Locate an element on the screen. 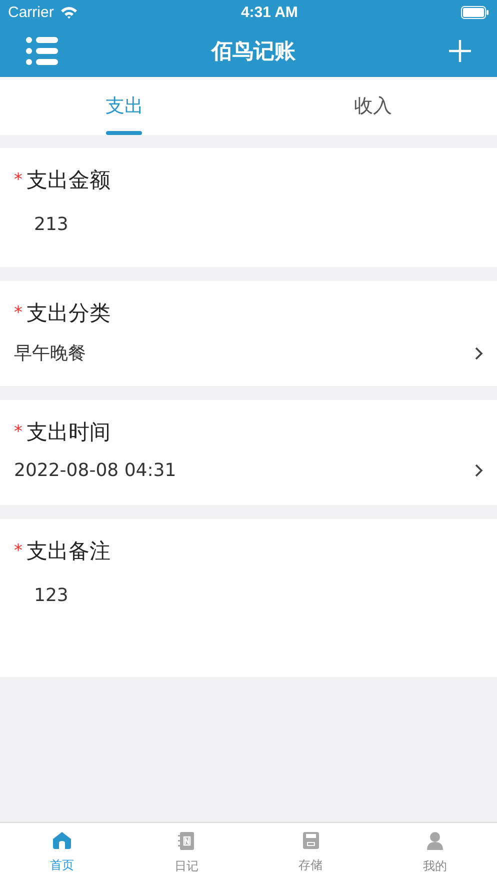 This screenshot has width=497, height=883. field-label: 支出金额 is located at coordinates (68, 180).